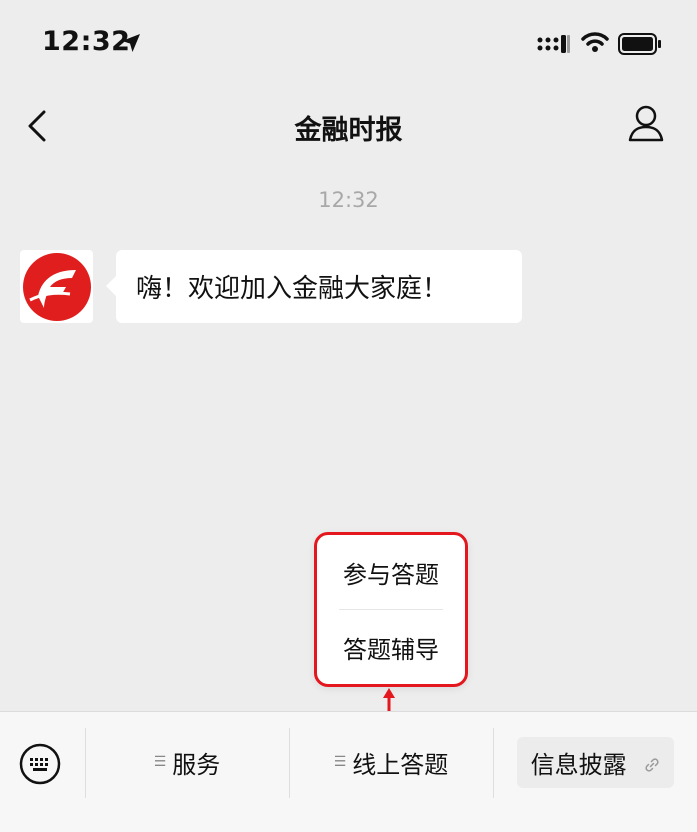 The image size is (697, 832). Describe the element at coordinates (86, 41) in the screenshot. I see `status-time: 12:32` at that location.